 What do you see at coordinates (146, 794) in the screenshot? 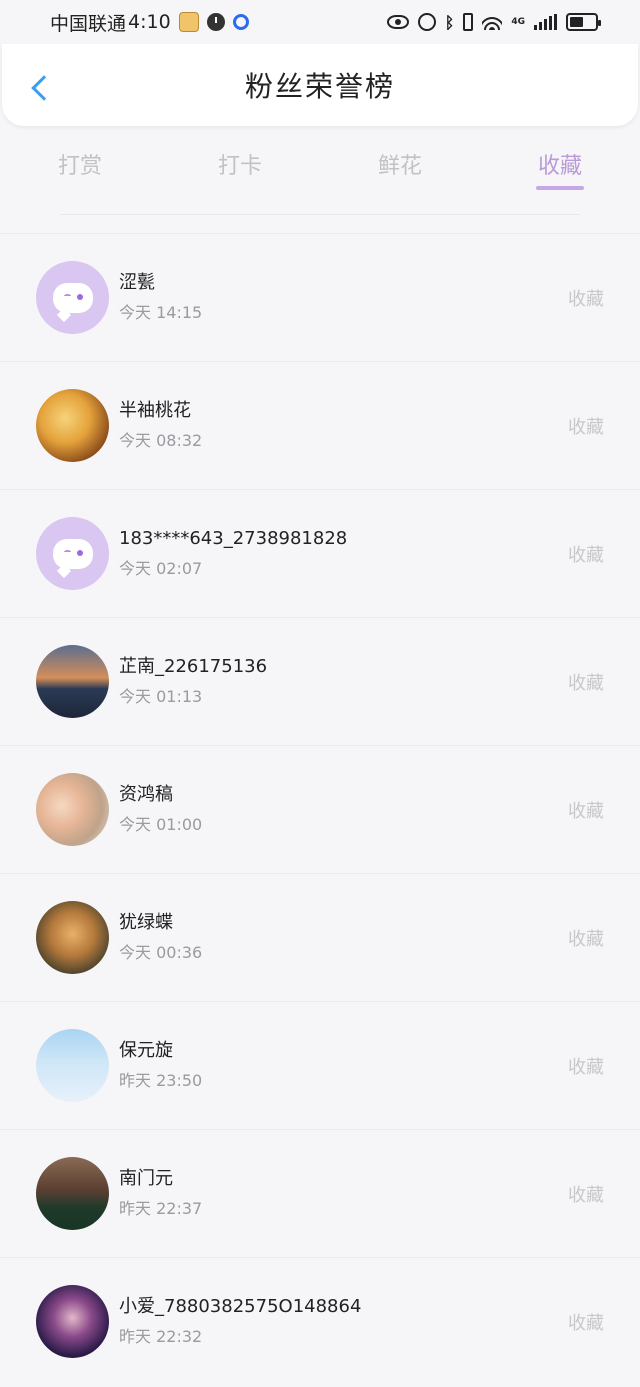
I see `fan-name: 资鸿稿` at bounding box center [146, 794].